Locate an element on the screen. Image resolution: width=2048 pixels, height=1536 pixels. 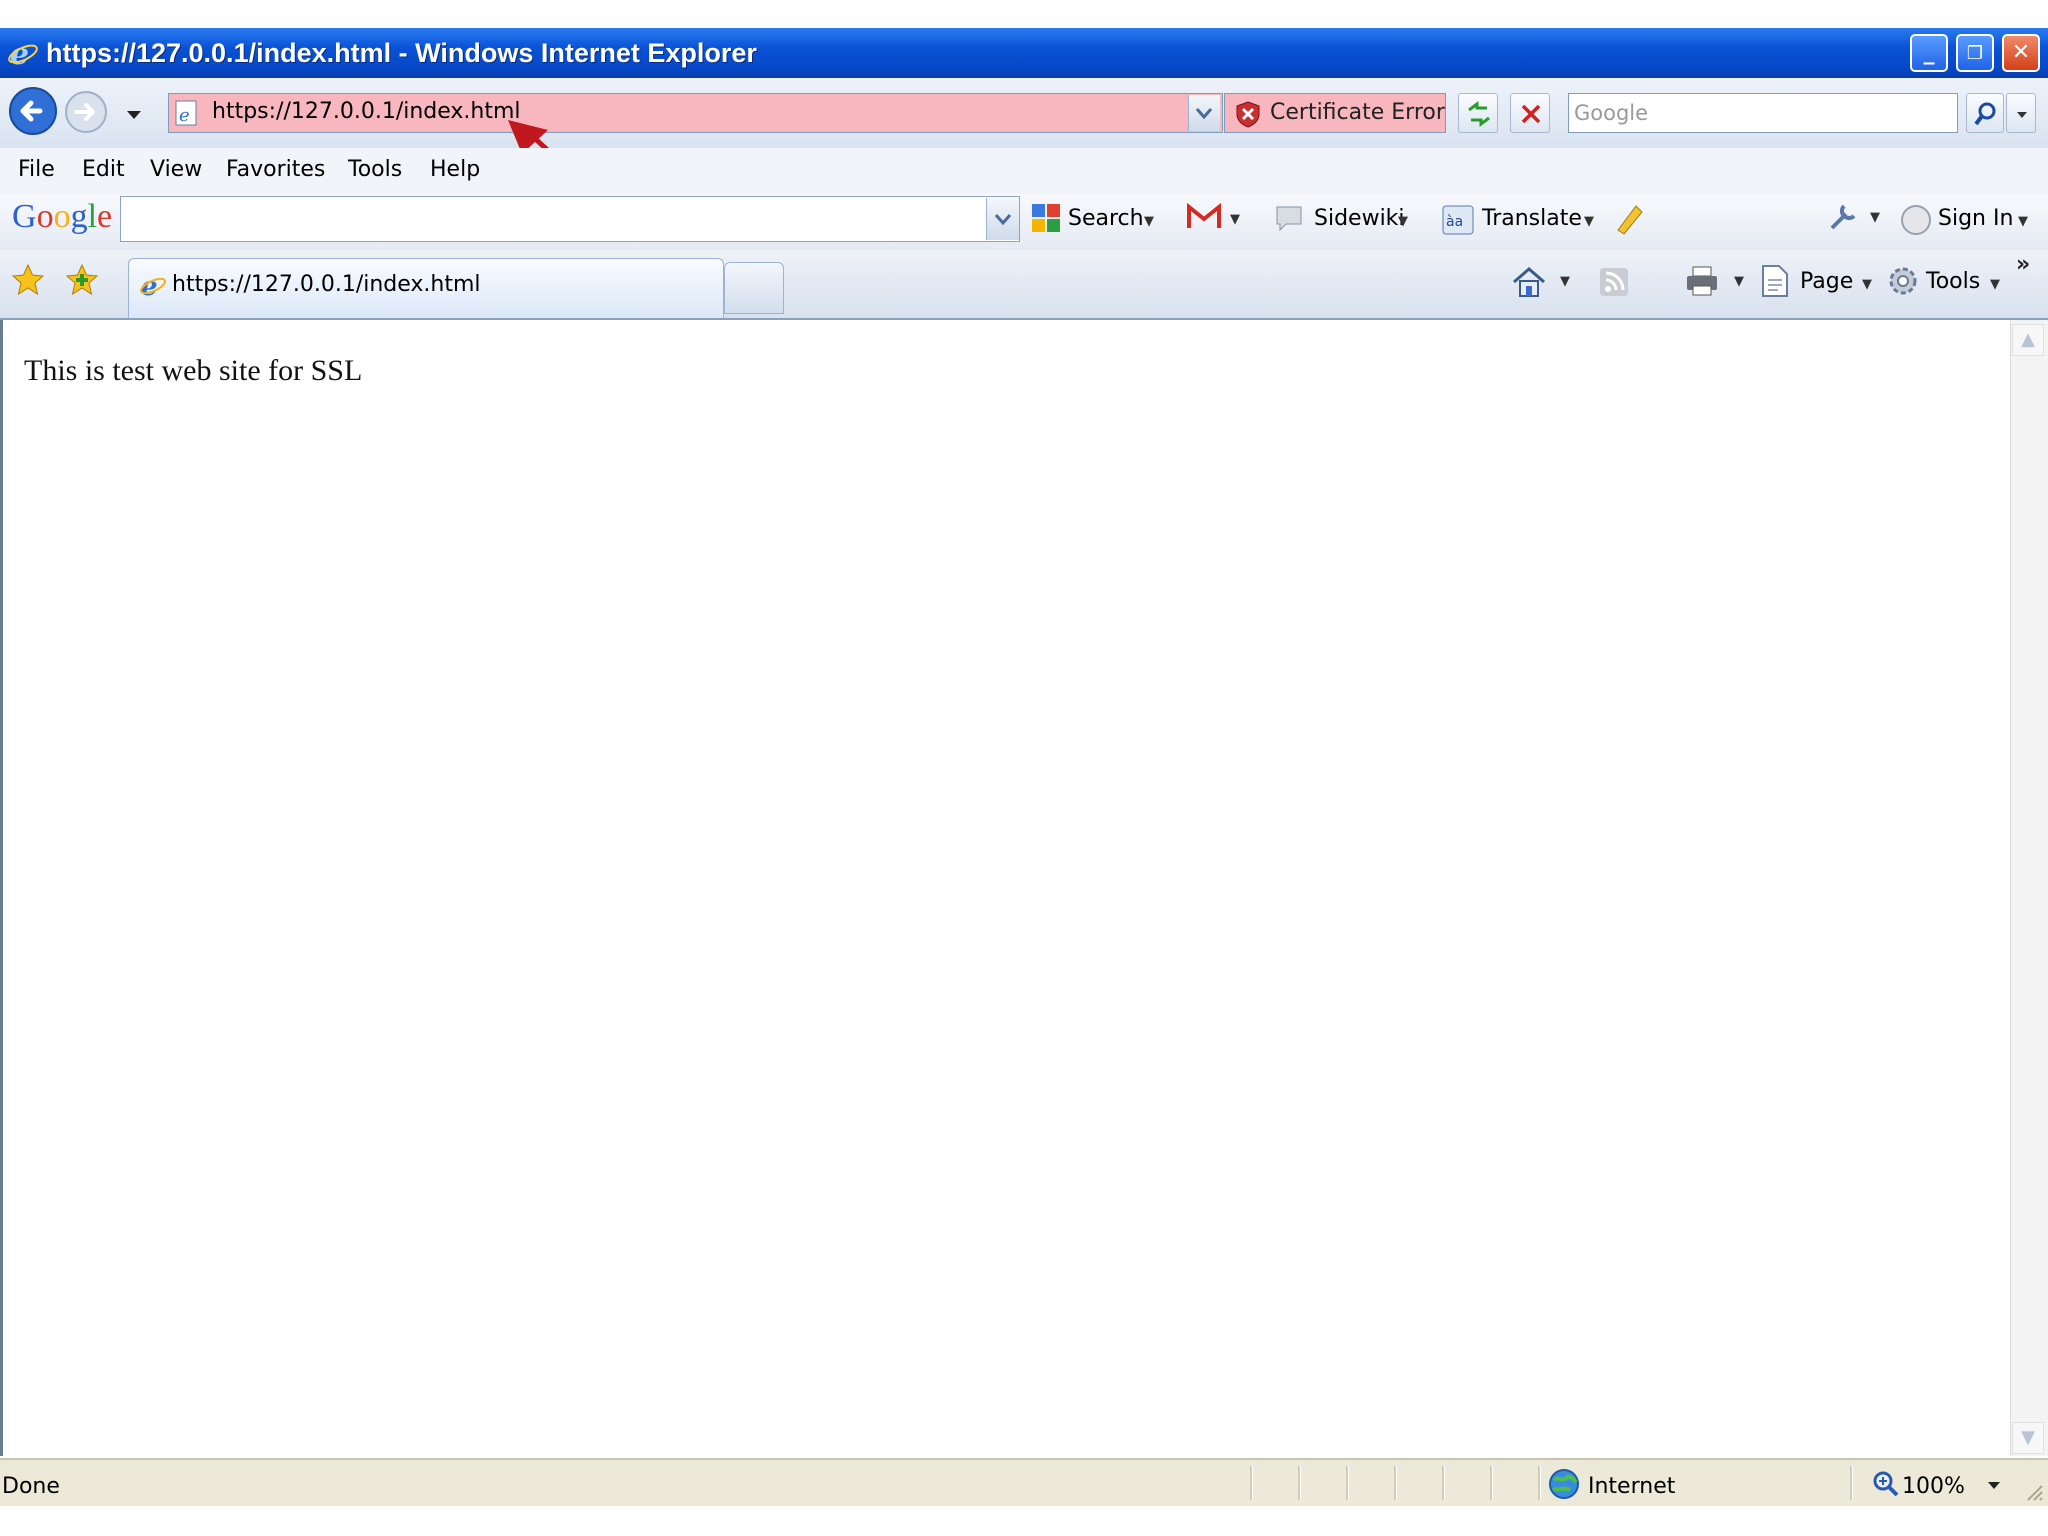
zoom-level: 100% is located at coordinates (1933, 1486).